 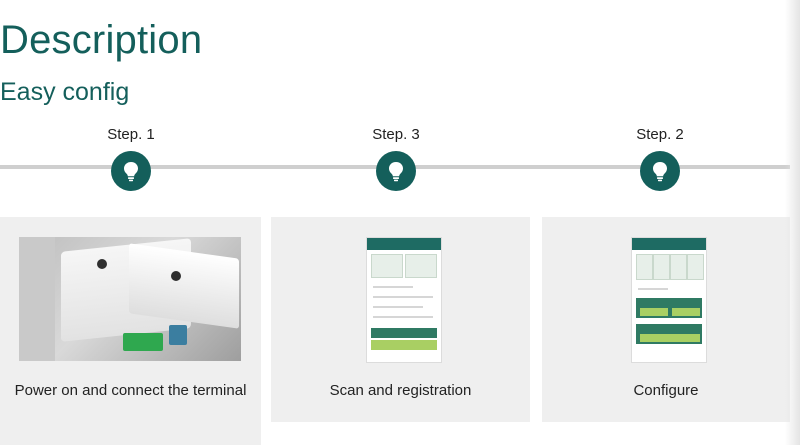 I want to click on card-scan-registration: Scan and registration, so click(x=400, y=319).